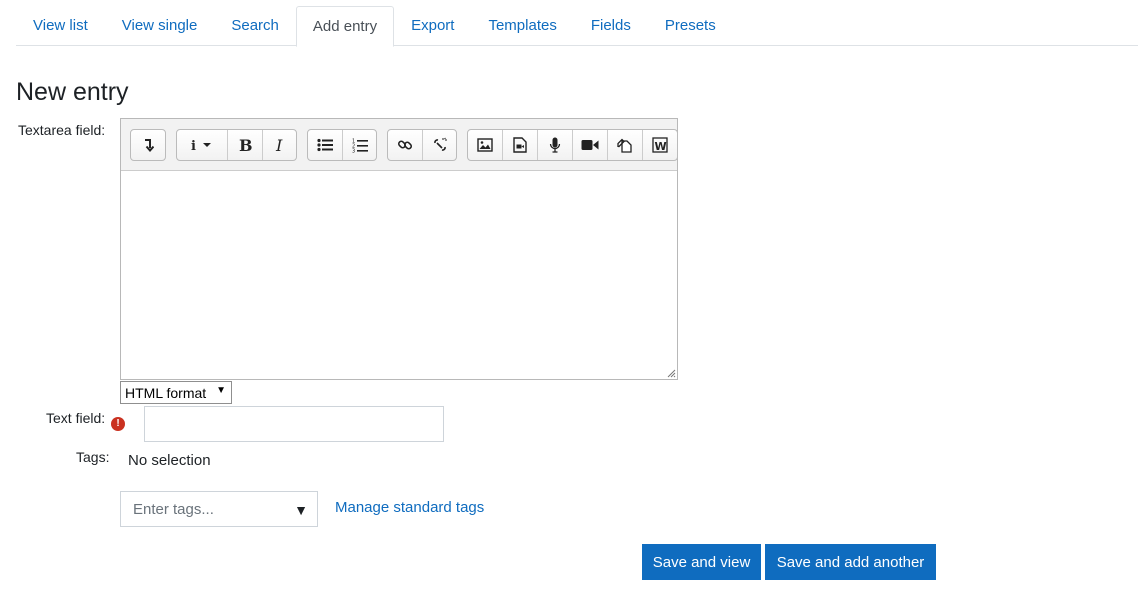 Image resolution: width=1138 pixels, height=606 pixels. I want to click on manage-standard-tags-link: Manage standard tags, so click(409, 507).